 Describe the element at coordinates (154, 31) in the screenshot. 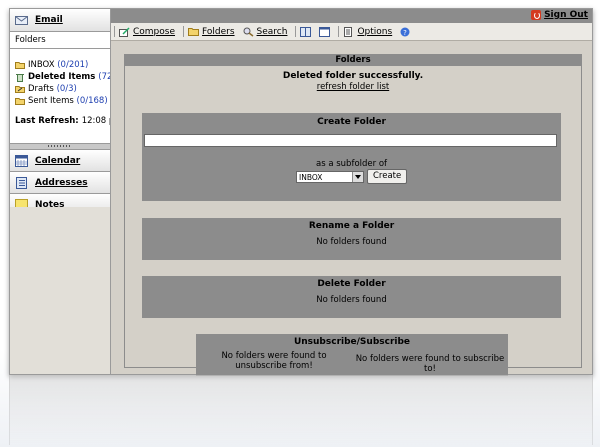

I see `compose-label: Compose` at that location.